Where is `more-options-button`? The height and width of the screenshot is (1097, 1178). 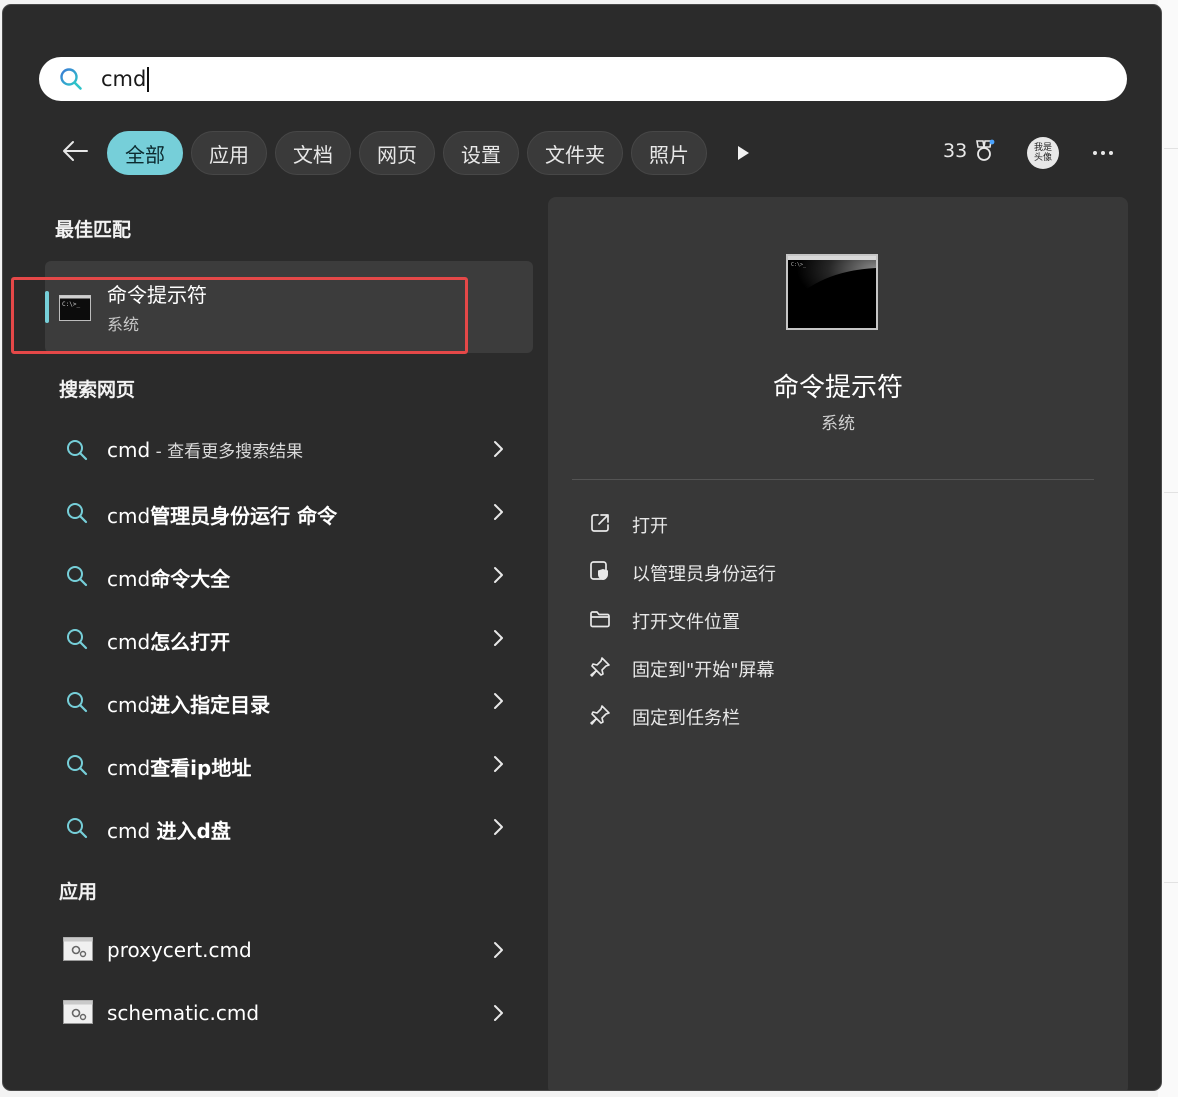 more-options-button is located at coordinates (1103, 153).